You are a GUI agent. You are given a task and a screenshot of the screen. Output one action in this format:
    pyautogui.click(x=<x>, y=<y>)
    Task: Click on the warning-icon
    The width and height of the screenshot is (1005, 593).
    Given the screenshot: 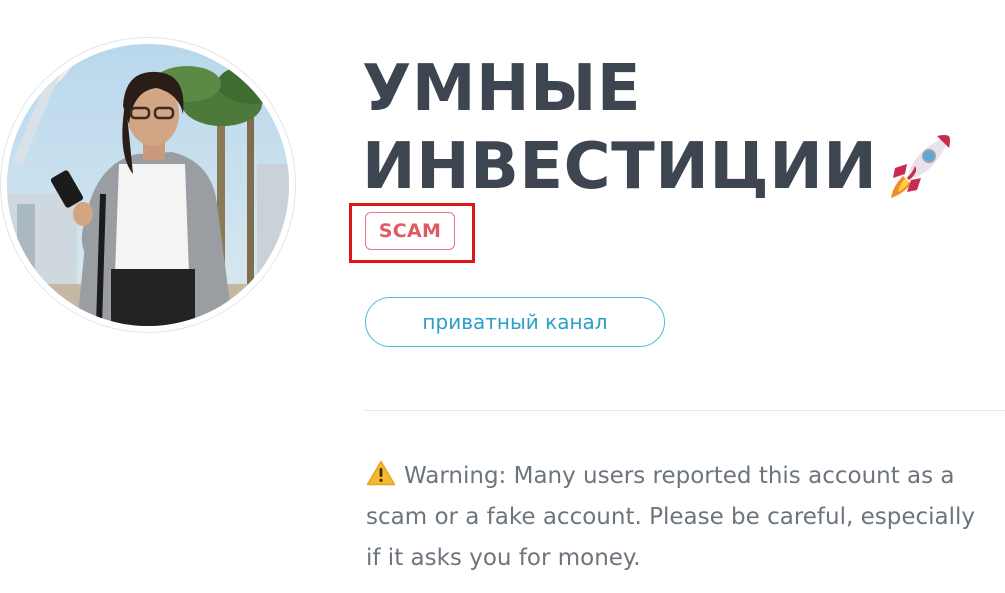 What is the action you would take?
    pyautogui.click(x=381, y=472)
    